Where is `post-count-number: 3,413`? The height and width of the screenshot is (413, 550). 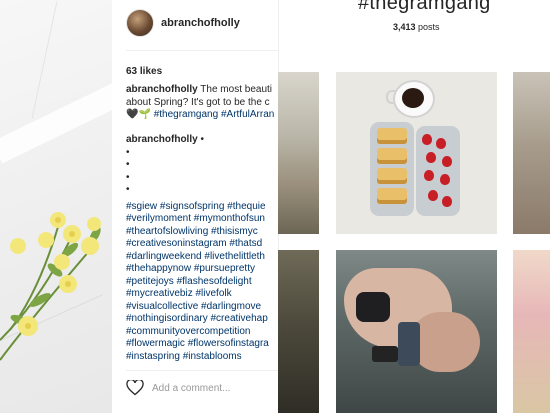 post-count-number: 3,413 is located at coordinates (404, 27).